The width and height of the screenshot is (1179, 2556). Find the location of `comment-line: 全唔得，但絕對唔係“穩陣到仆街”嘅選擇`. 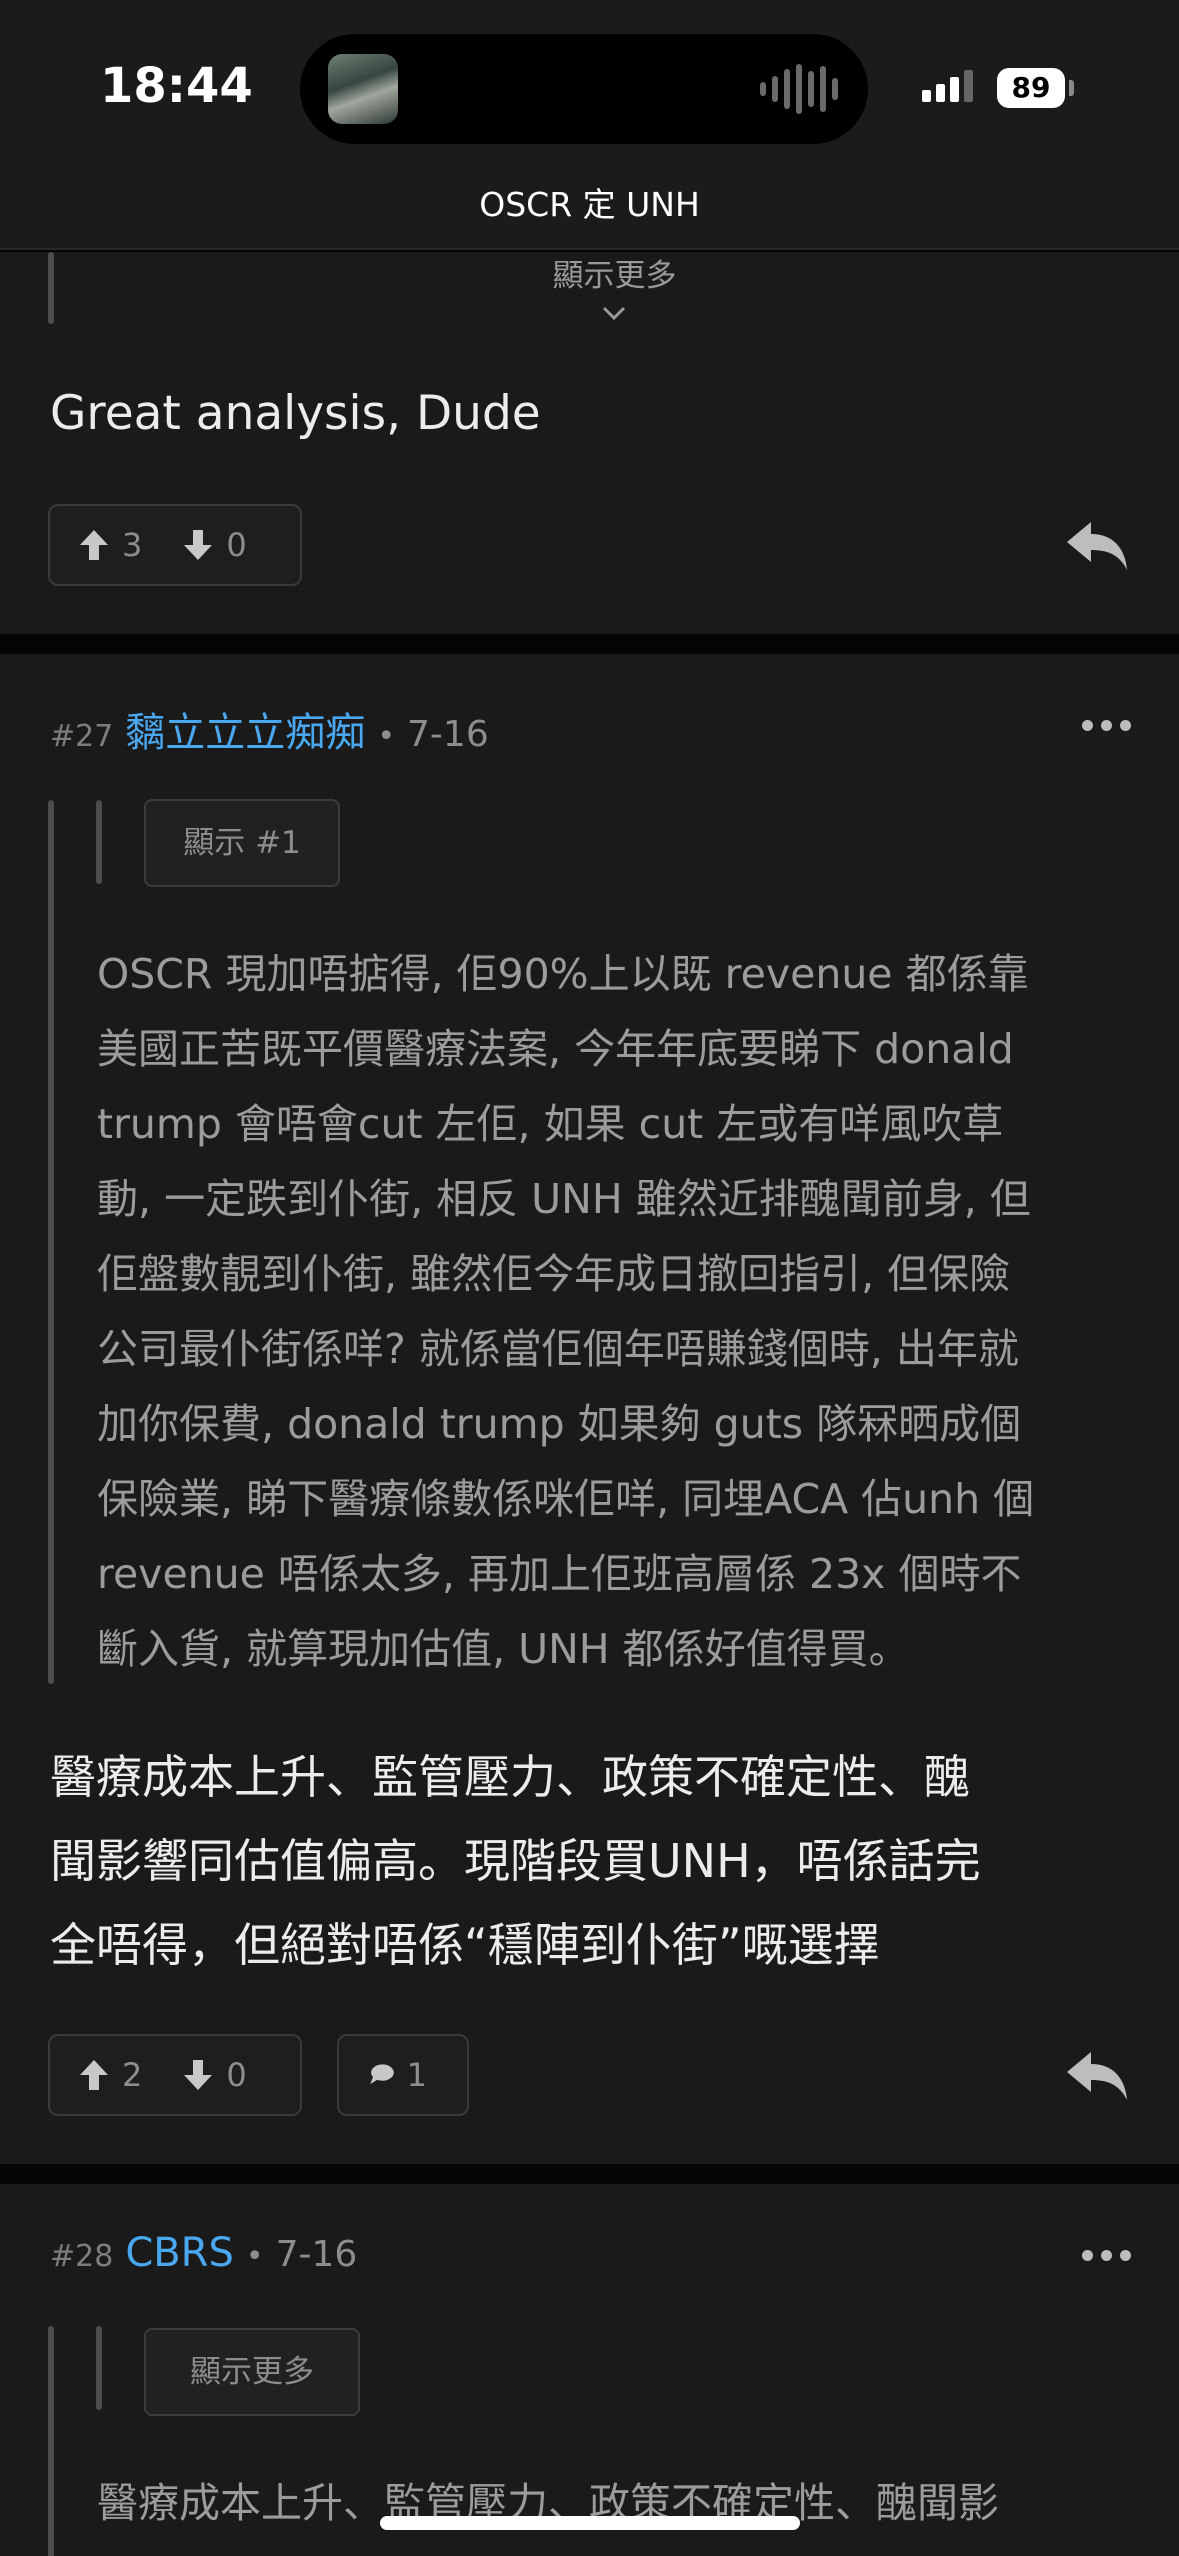

comment-line: 全唔得，但絕對唔係“穩陣到仆街”嘅選擇 is located at coordinates (465, 1945).